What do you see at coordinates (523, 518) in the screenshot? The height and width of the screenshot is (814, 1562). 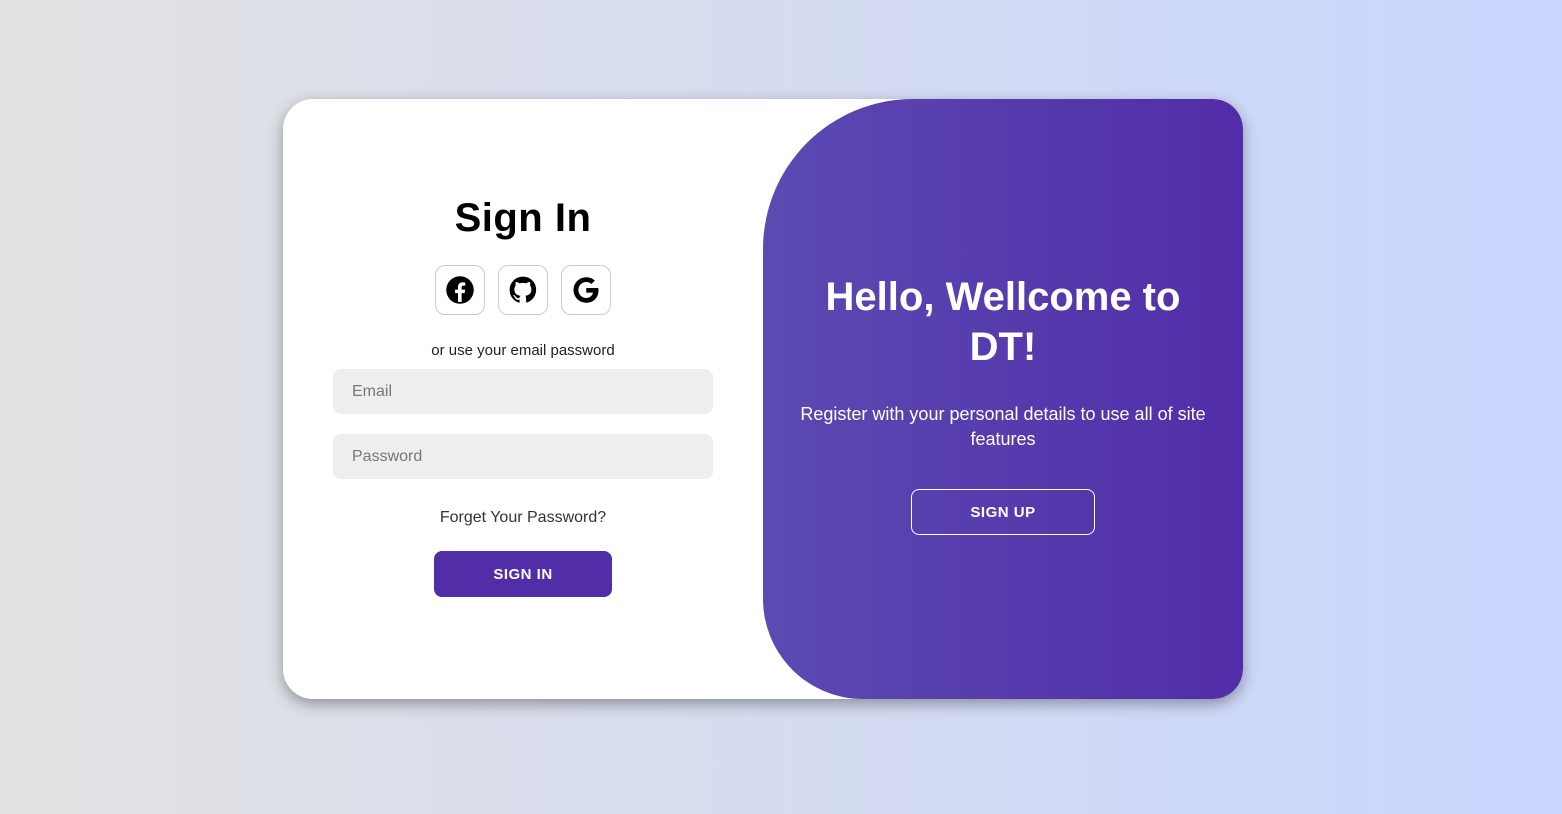 I see `forgot-password-link: Forget Your Password?` at bounding box center [523, 518].